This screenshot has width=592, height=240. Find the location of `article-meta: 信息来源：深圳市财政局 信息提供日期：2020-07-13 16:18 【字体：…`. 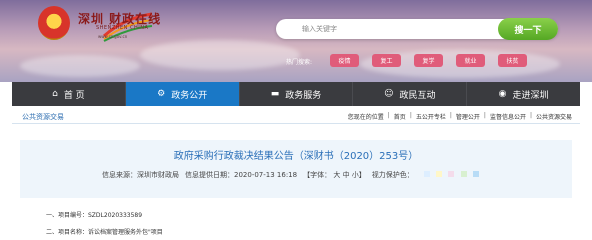

article-meta: 信息来源：深圳市财政局 信息提供日期：2020-07-13 16:18 【字体：… is located at coordinates (290, 175).